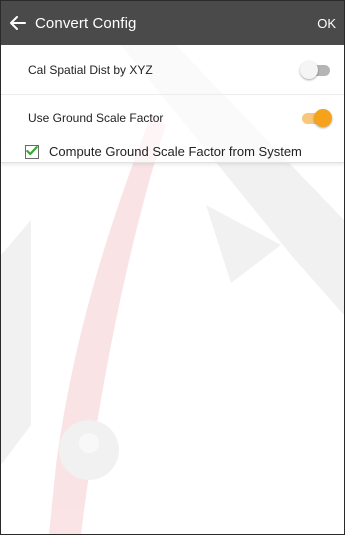 This screenshot has height=535, width=345. I want to click on compute-gsf-label: Compute Ground Scale Factor from System, so click(175, 151).